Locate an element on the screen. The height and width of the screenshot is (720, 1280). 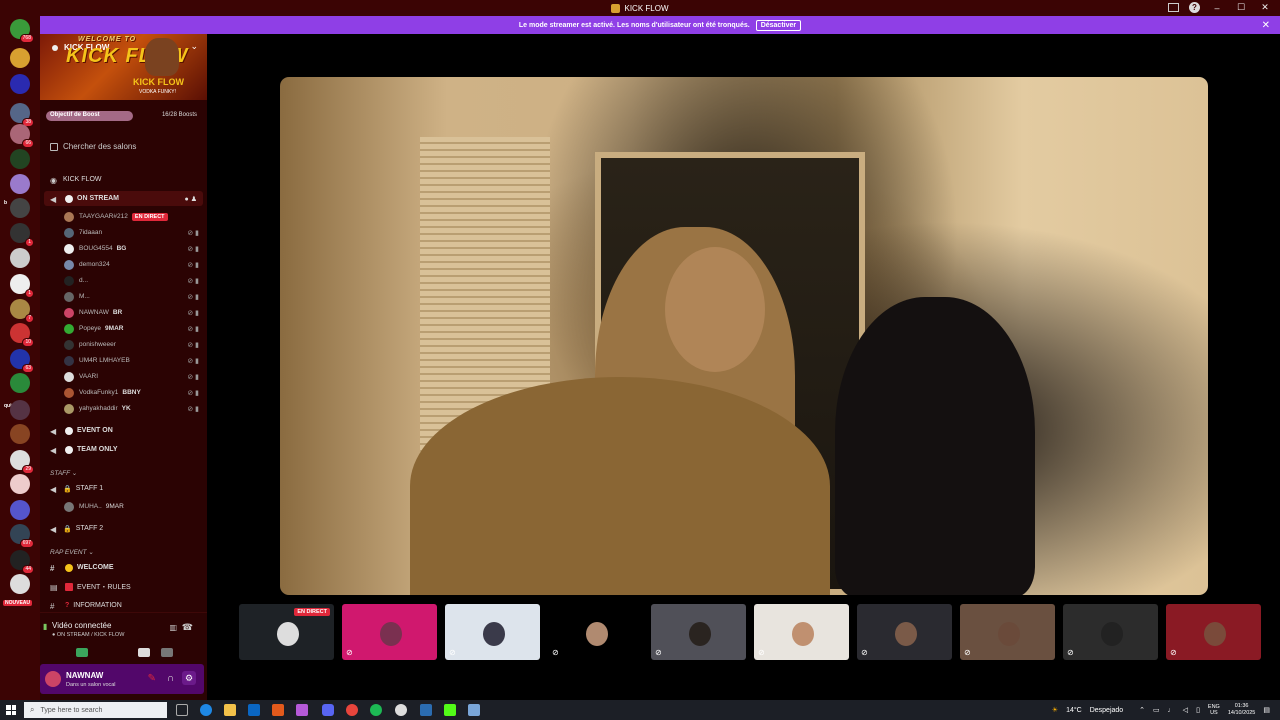
activity-button is located at coordinates (167, 652).